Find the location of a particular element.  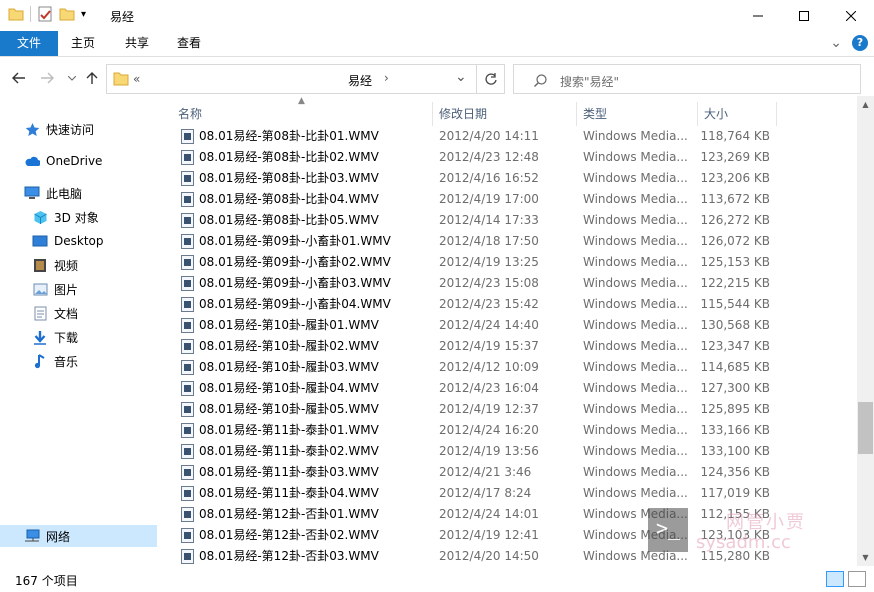

vertical-scrollbar: ▲ ▼ is located at coordinates (865, 331).